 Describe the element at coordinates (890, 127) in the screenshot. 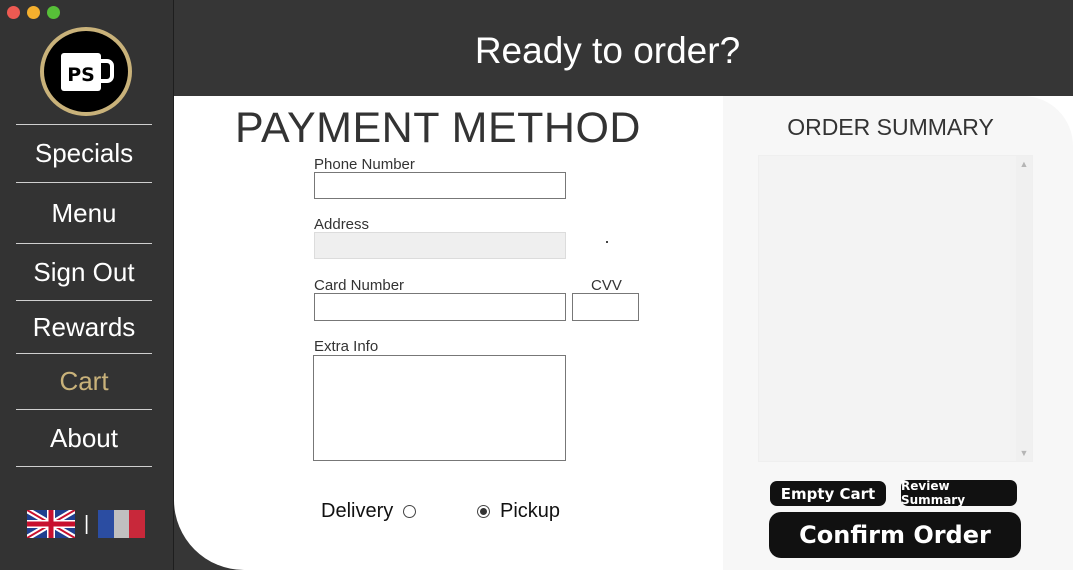

I see `order-summary-heading: ORDER SUMMARY` at that location.